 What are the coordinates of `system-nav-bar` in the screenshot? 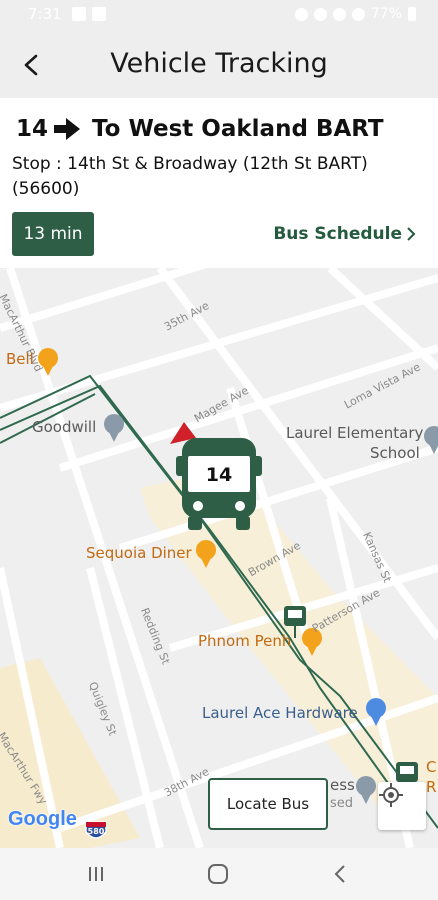 It's located at (219, 874).